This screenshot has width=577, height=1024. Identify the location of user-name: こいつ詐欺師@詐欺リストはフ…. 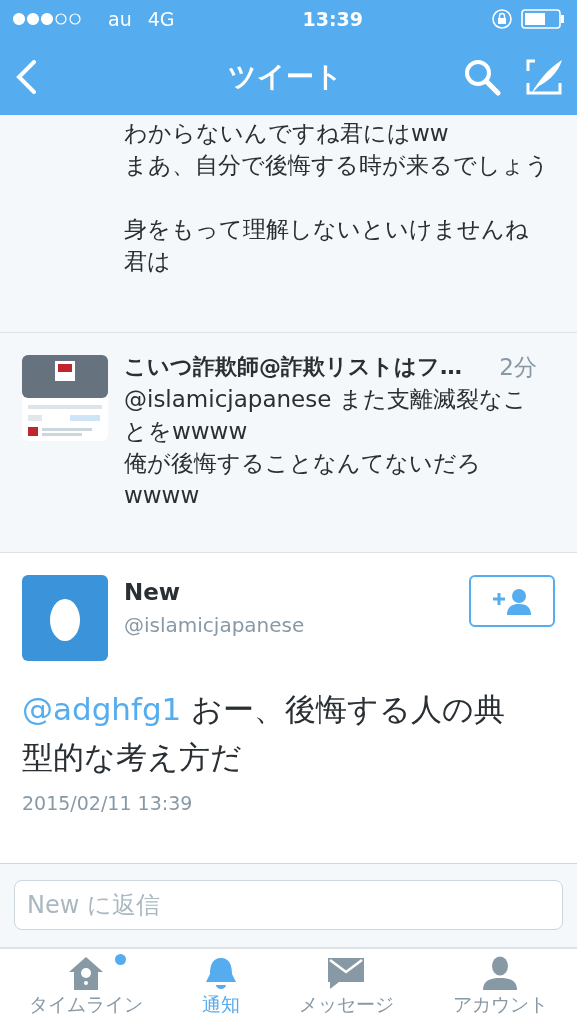
(293, 367).